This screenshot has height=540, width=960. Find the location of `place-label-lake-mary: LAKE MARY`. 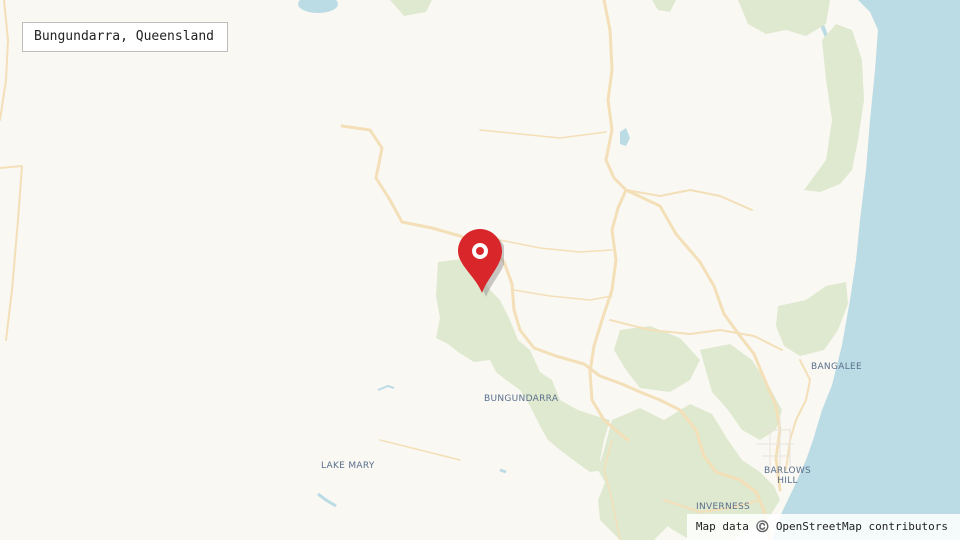

place-label-lake-mary: LAKE MARY is located at coordinates (348, 466).